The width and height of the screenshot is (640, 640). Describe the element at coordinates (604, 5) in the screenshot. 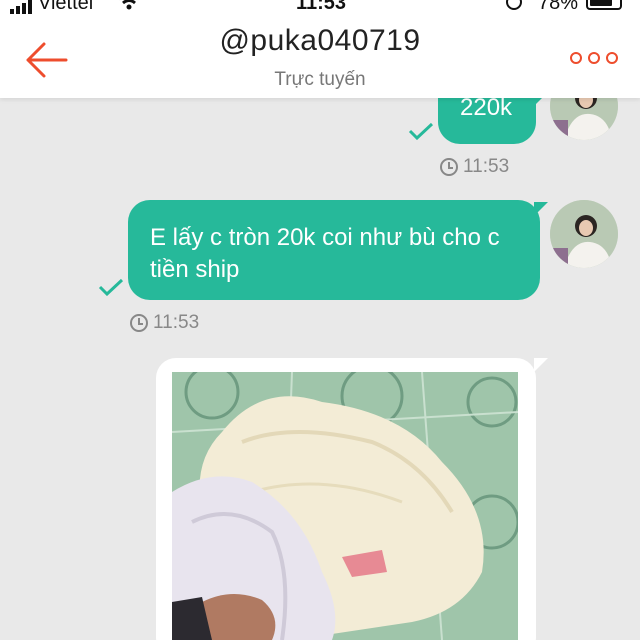

I see `battery-icon` at that location.